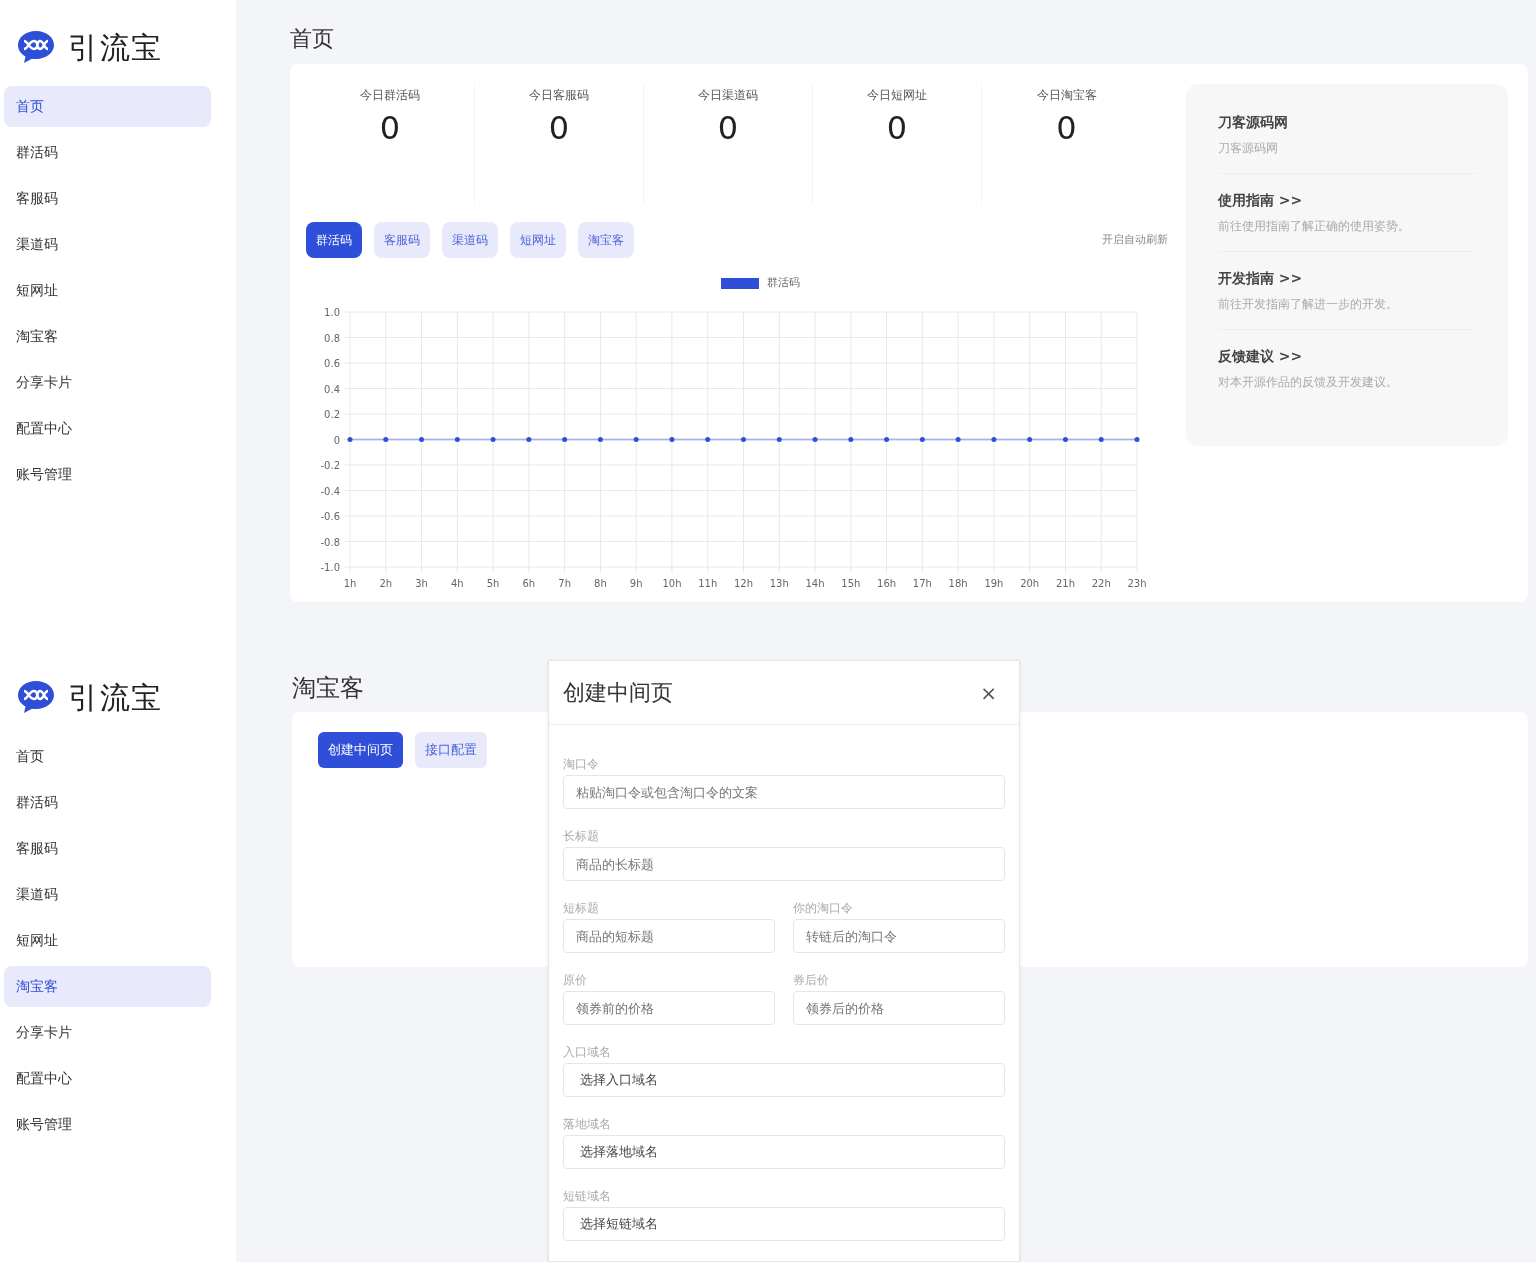 The height and width of the screenshot is (1262, 1536). I want to click on field-label: 你的淘口令, so click(823, 908).